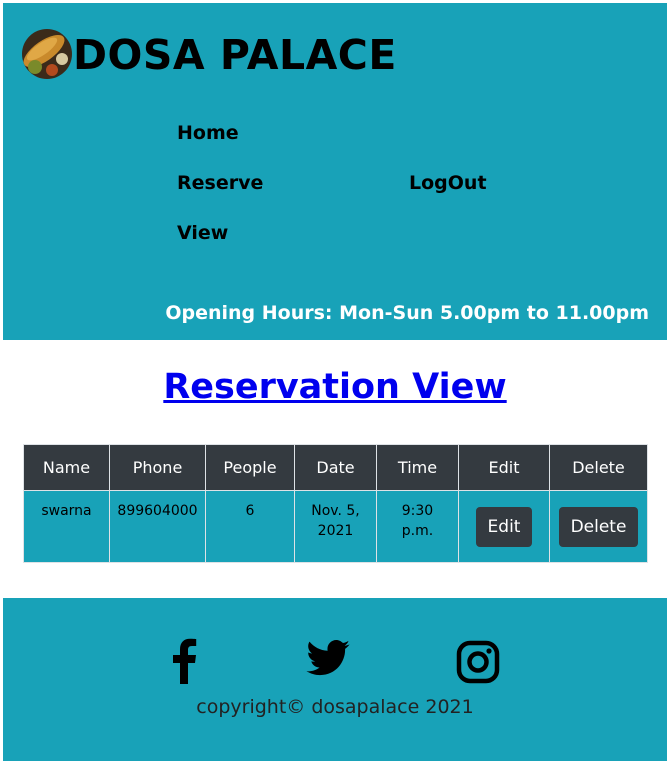 This screenshot has height=764, width=670. Describe the element at coordinates (417, 531) in the screenshot. I see `cell-time-line2: p.m.` at that location.